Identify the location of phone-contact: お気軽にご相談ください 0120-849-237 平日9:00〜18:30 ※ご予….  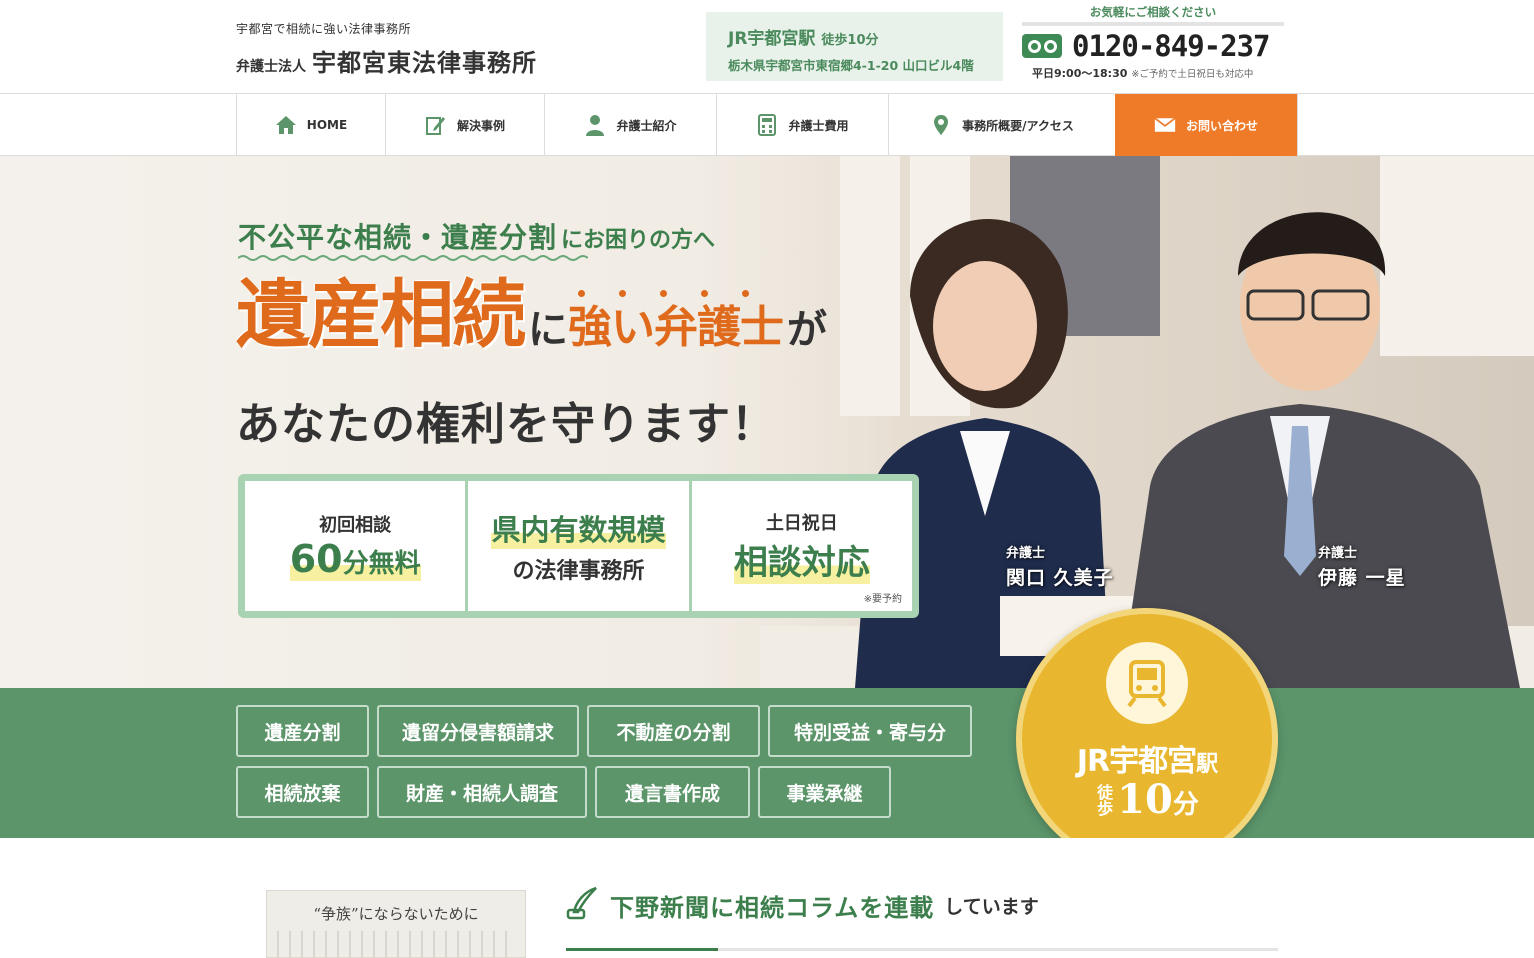
(1153, 42).